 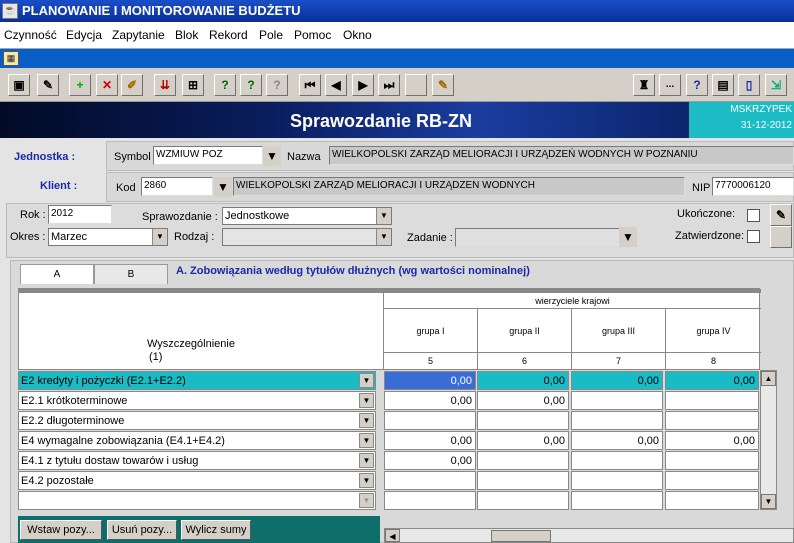 What do you see at coordinates (216, 530) in the screenshot?
I see `calculate-sums-button: Wylicz sumy` at bounding box center [216, 530].